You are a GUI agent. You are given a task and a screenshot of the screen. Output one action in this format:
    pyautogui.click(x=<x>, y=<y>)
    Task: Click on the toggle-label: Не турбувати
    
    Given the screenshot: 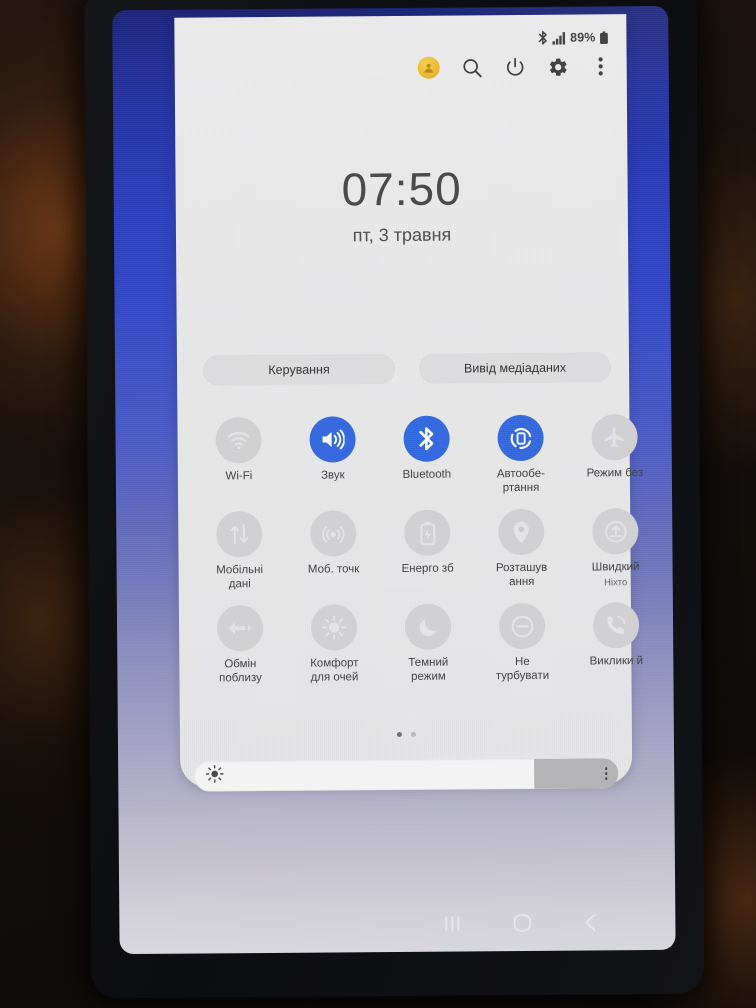 What is the action you would take?
    pyautogui.click(x=522, y=668)
    